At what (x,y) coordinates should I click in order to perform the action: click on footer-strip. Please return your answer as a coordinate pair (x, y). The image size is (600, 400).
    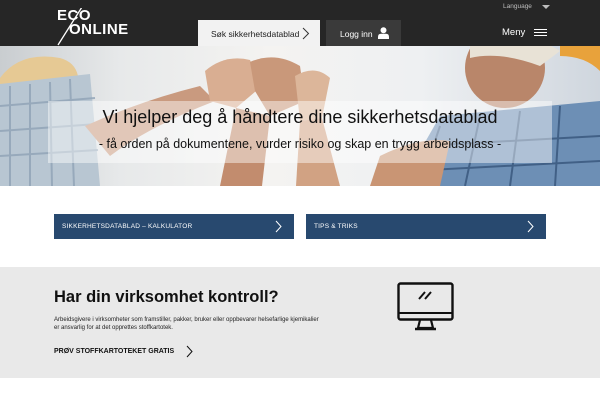
    Looking at the image, I should click on (300, 389).